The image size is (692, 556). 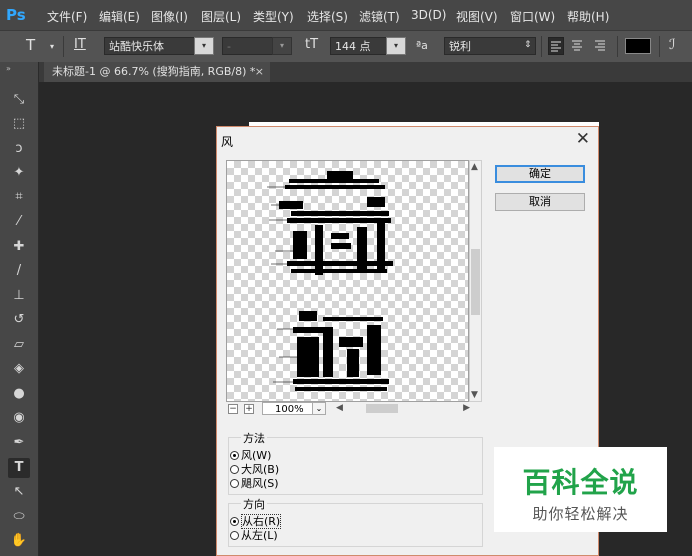 I want to click on hand-tool-icon: ✋, so click(x=19, y=541).